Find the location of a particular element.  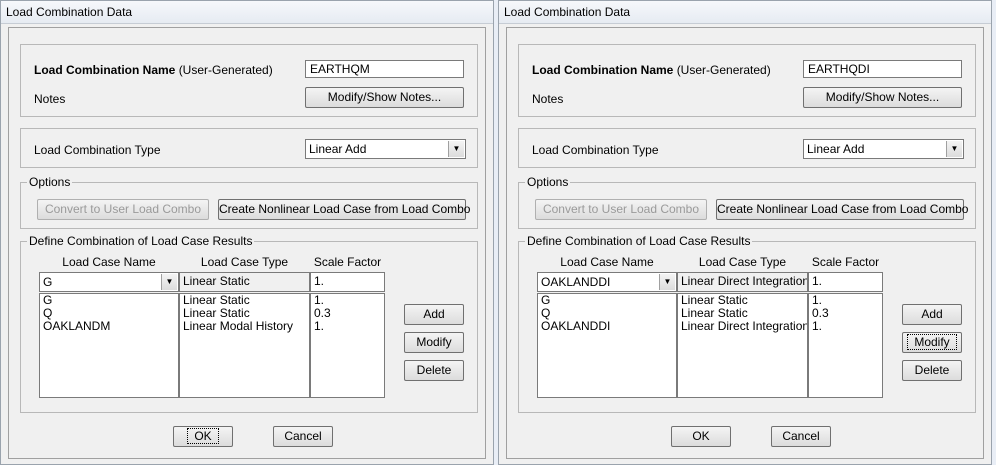

list-item: OAKLANDM is located at coordinates (109, 326).